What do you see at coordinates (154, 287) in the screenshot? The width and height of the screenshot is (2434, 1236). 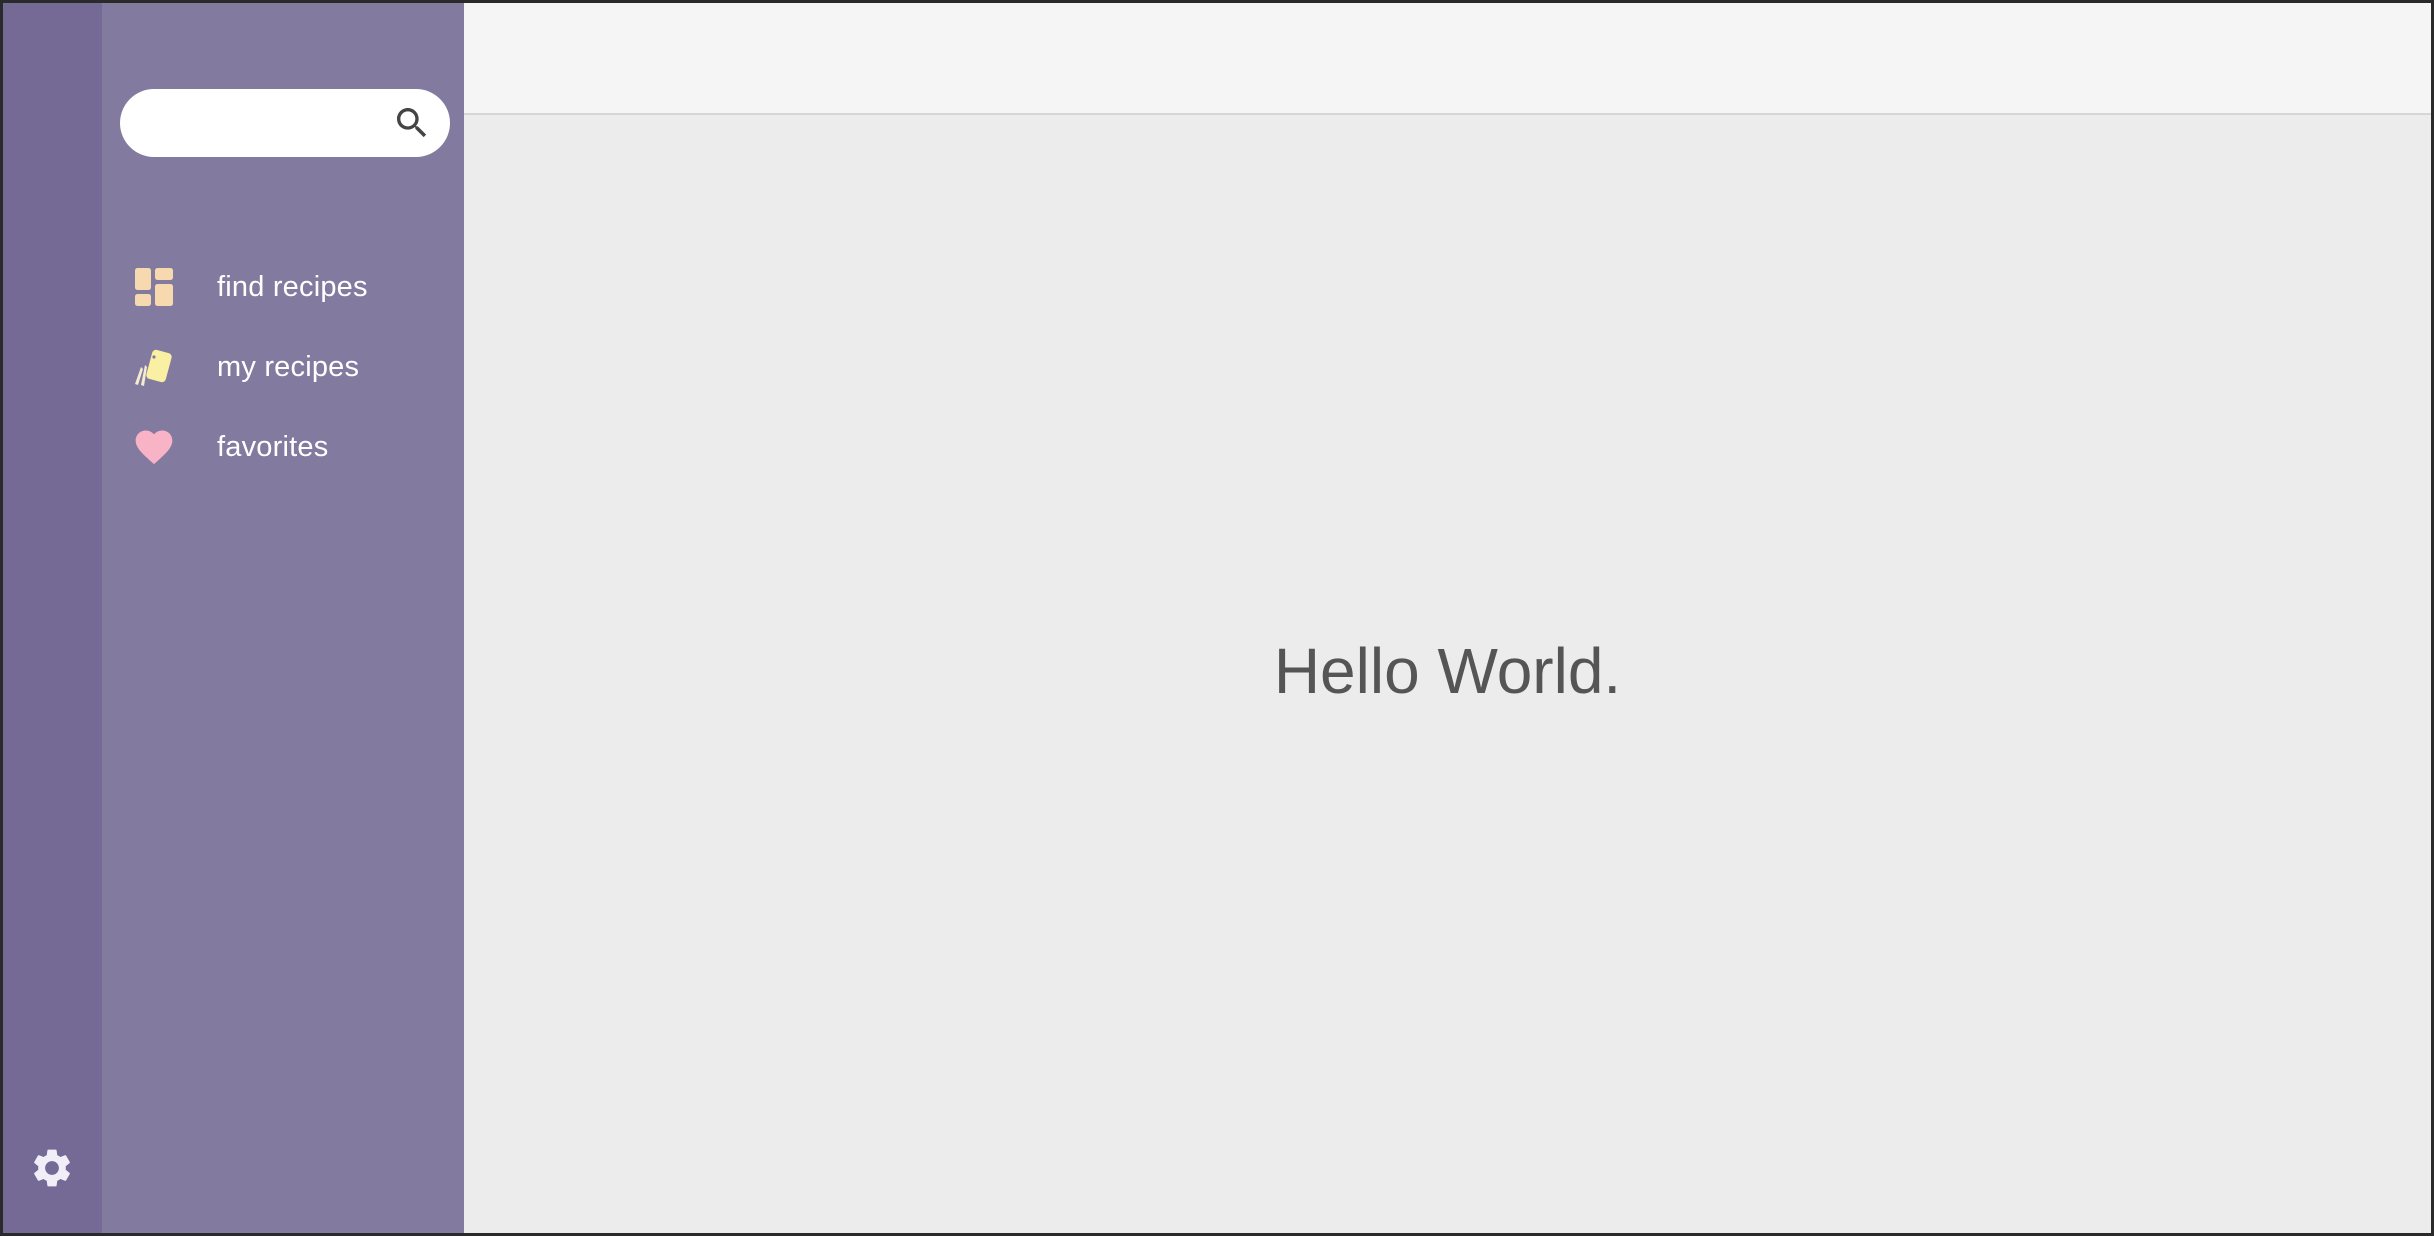 I see `dashboard-icon` at bounding box center [154, 287].